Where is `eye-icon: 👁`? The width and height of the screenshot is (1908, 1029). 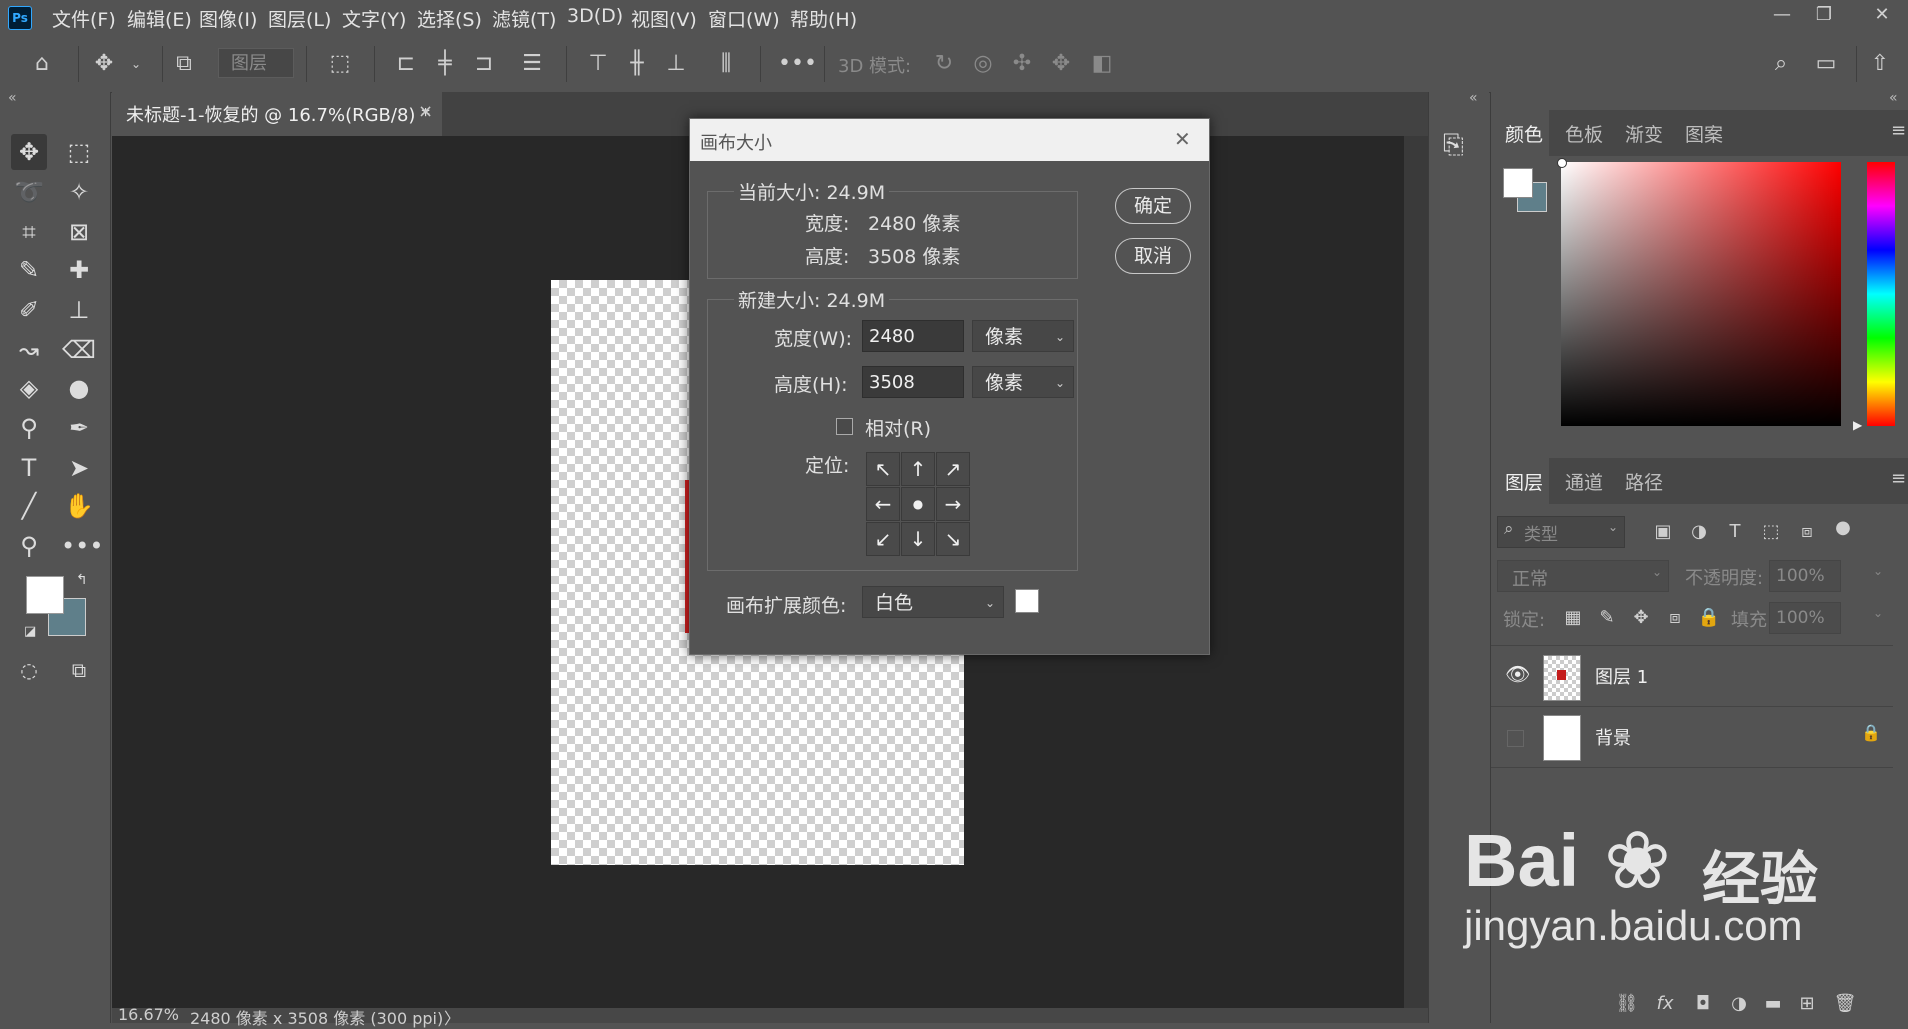 eye-icon: 👁 is located at coordinates (1517, 674).